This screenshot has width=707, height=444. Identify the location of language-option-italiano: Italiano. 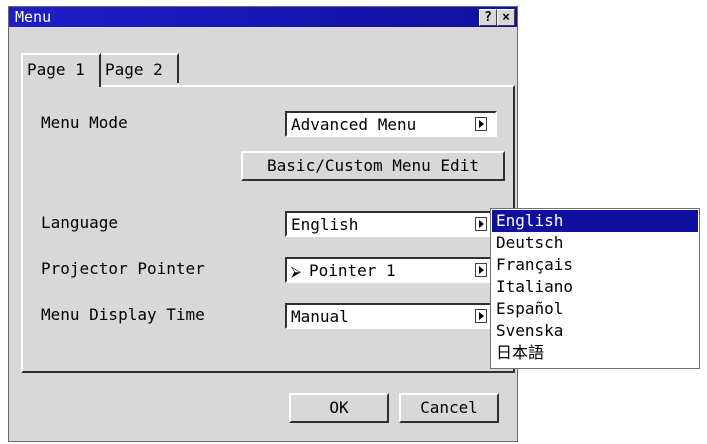
(595, 287).